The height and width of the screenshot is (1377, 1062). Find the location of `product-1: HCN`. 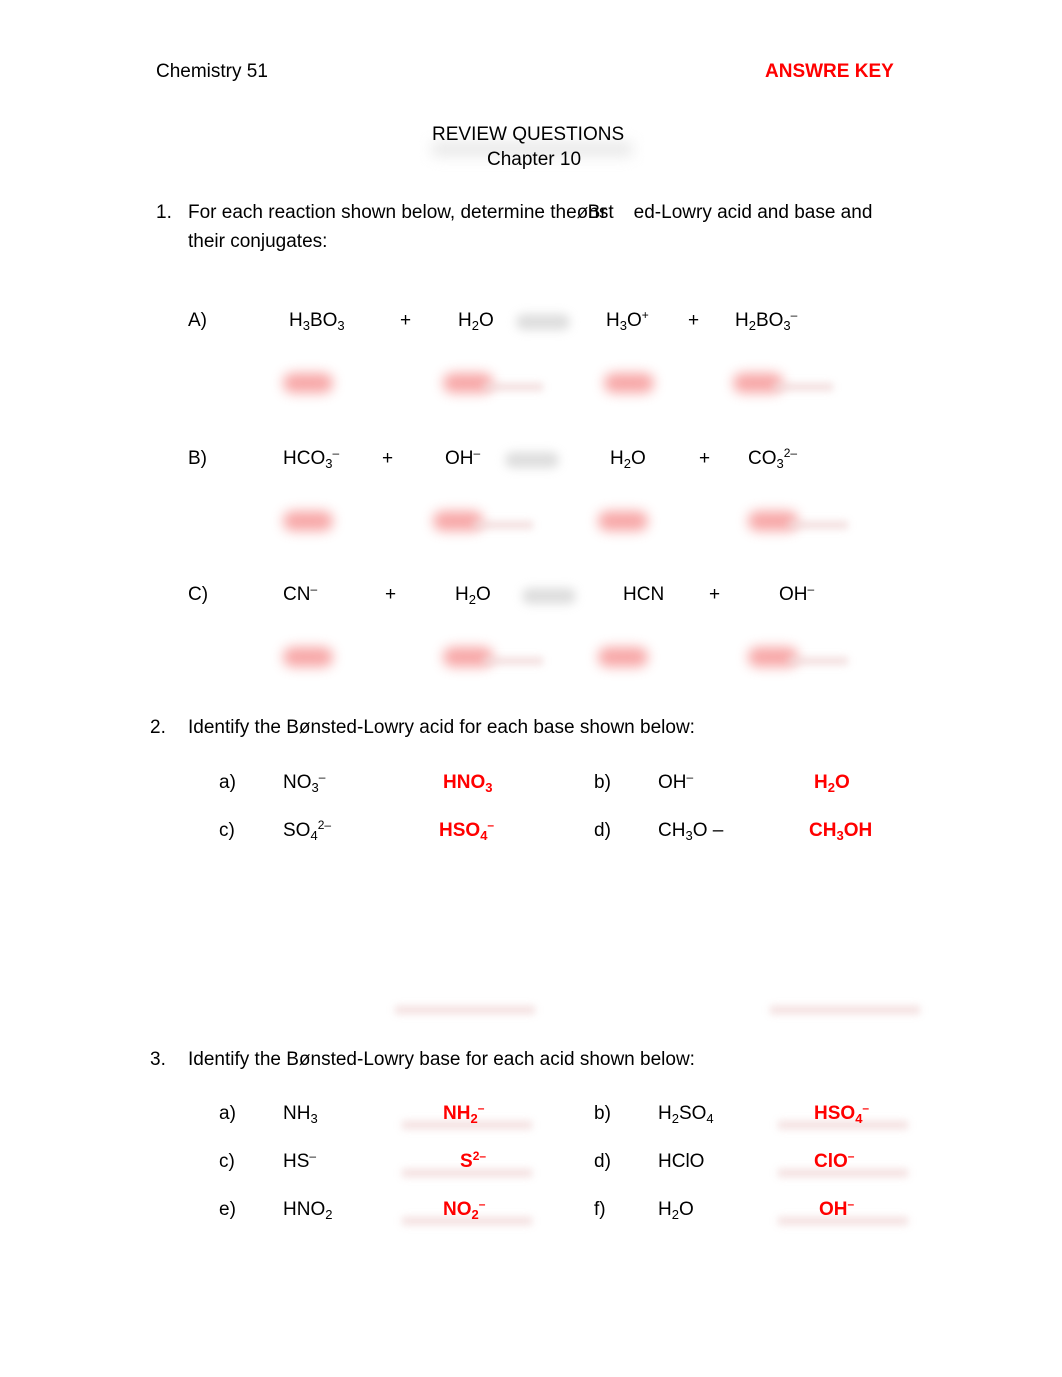

product-1: HCN is located at coordinates (643, 595).